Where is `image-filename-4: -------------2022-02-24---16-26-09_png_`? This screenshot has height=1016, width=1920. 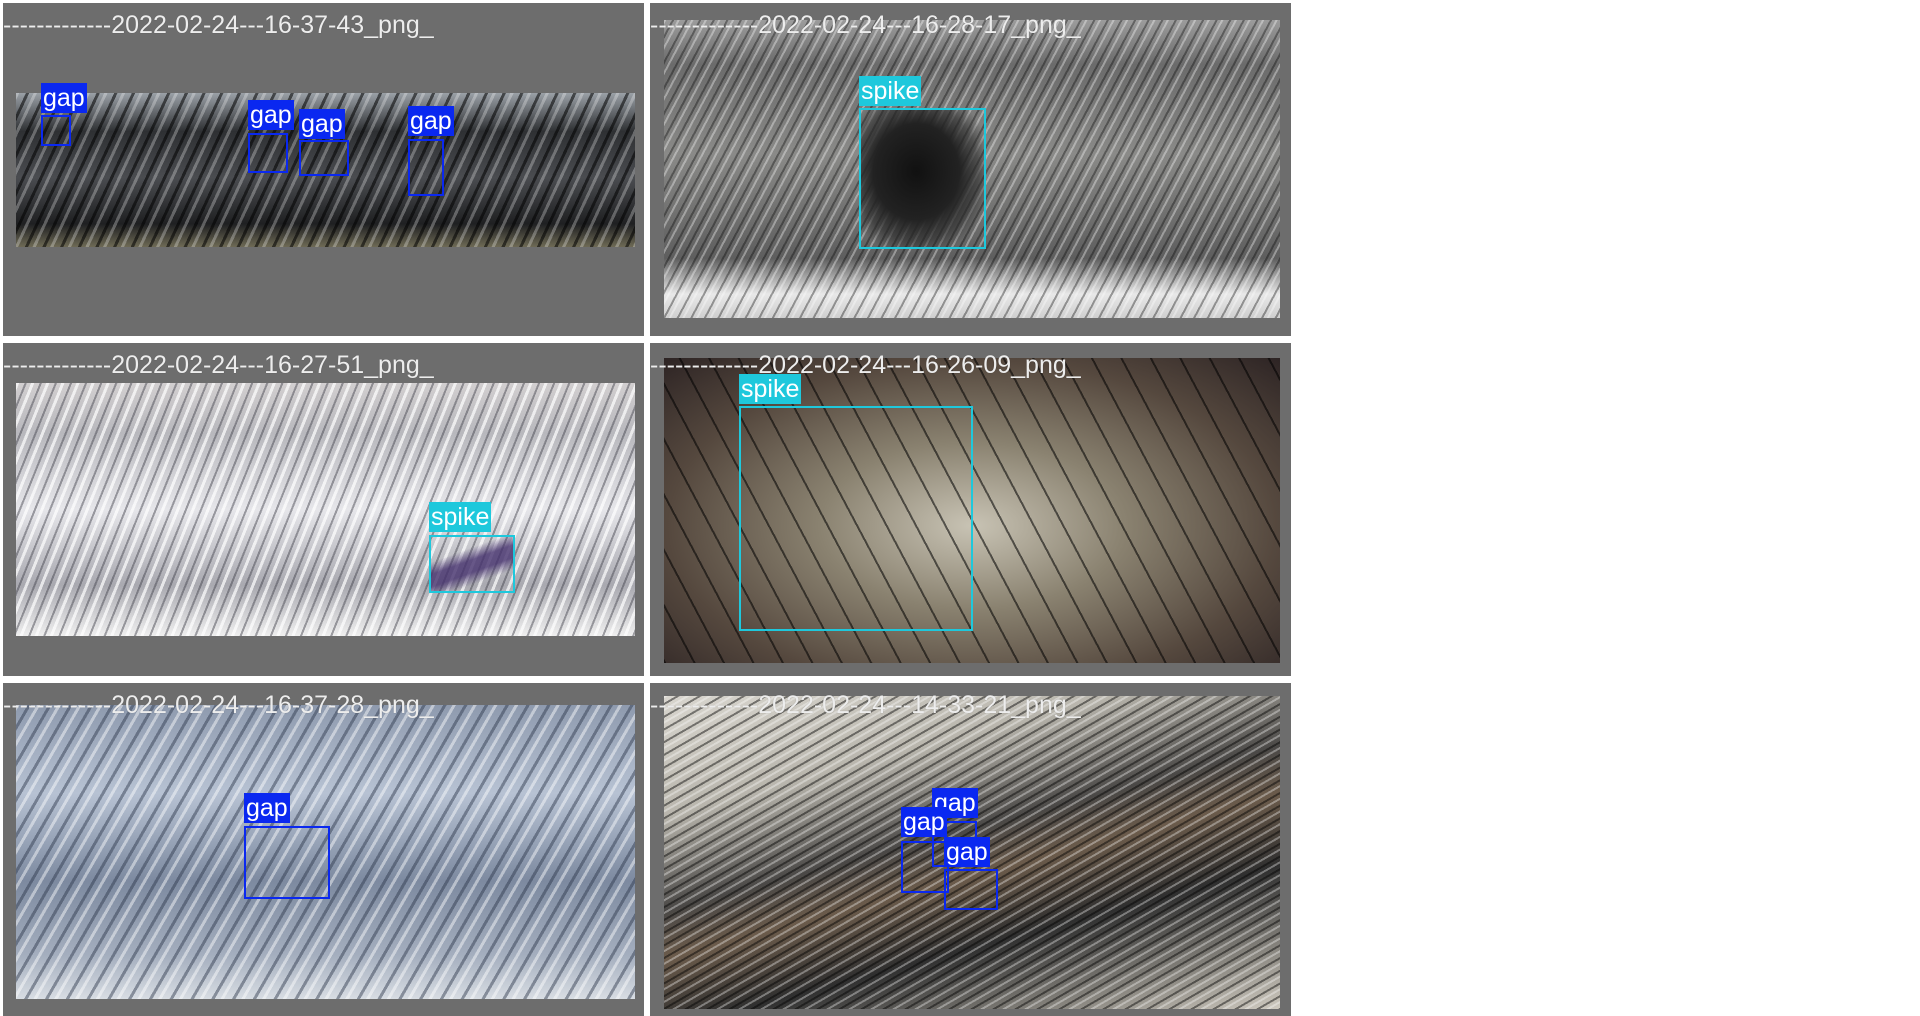
image-filename-4: -------------2022-02-24---16-26-09_png_ is located at coordinates (865, 365).